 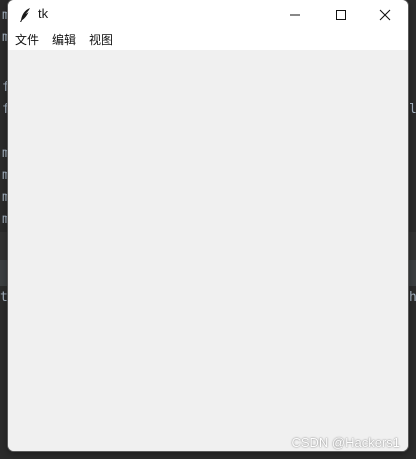 What do you see at coordinates (412, 109) in the screenshot?
I see `editor-edge-char: l` at bounding box center [412, 109].